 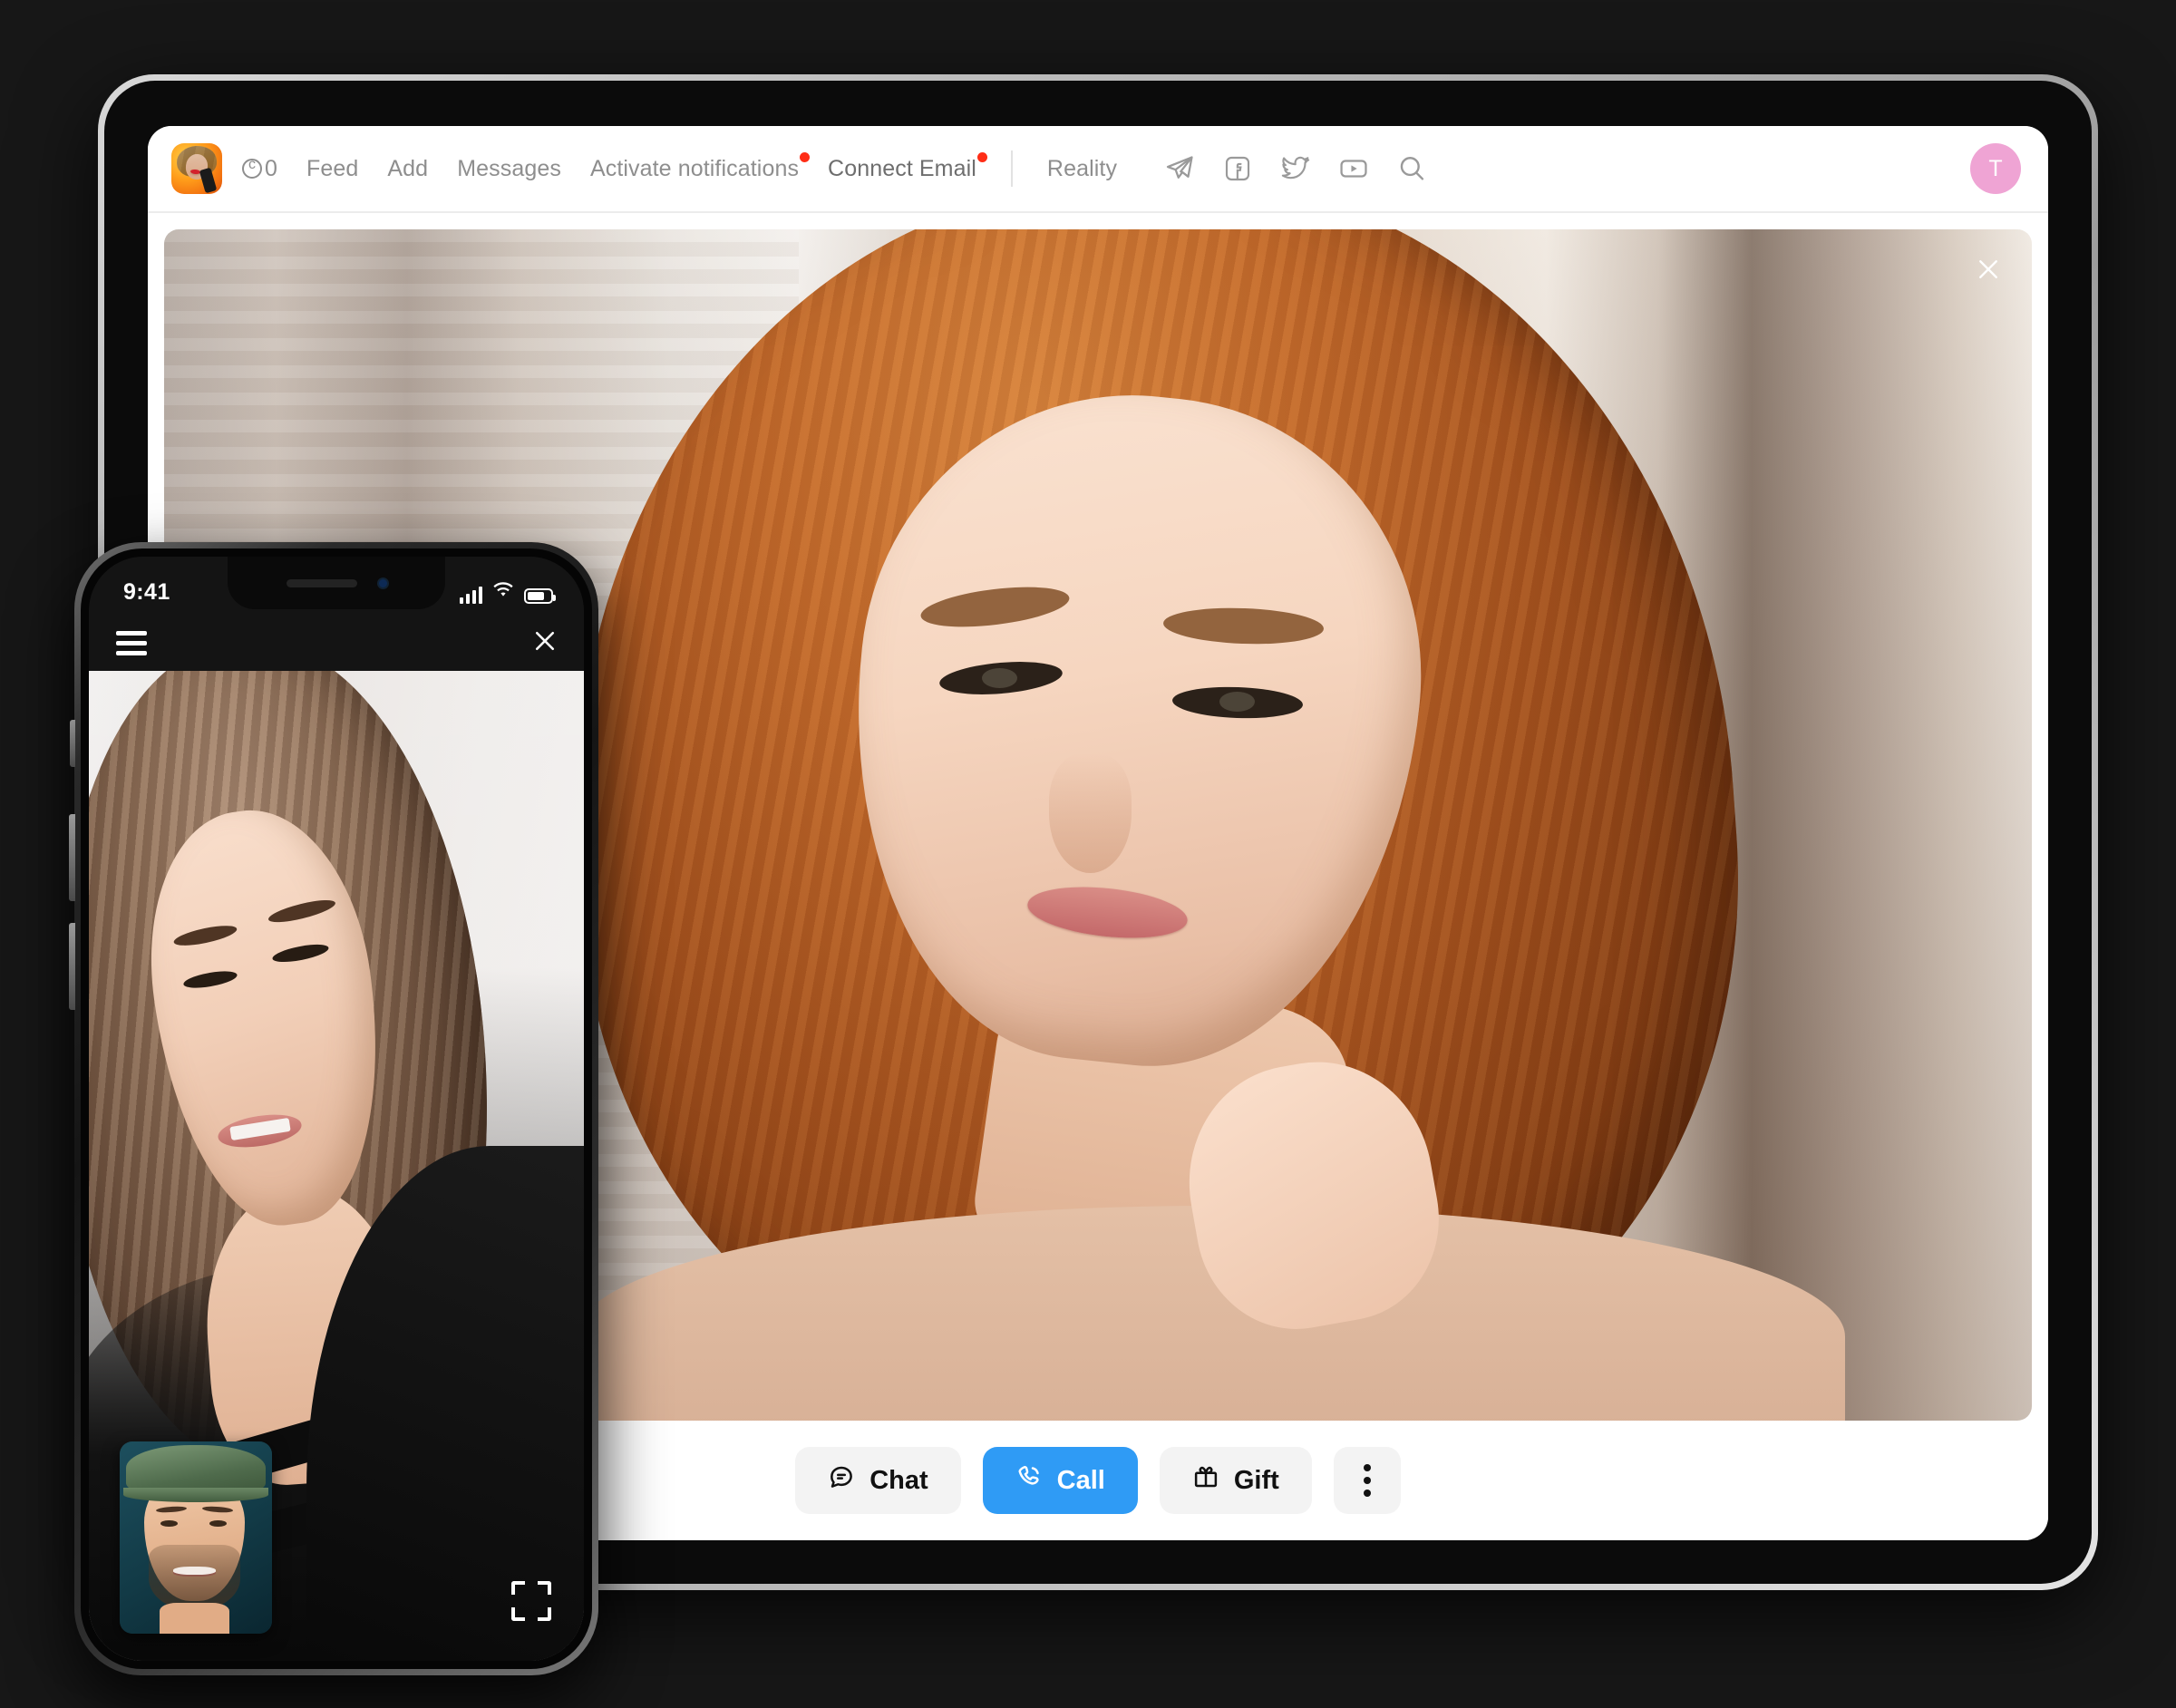 I want to click on status-indicators, so click(x=508, y=592).